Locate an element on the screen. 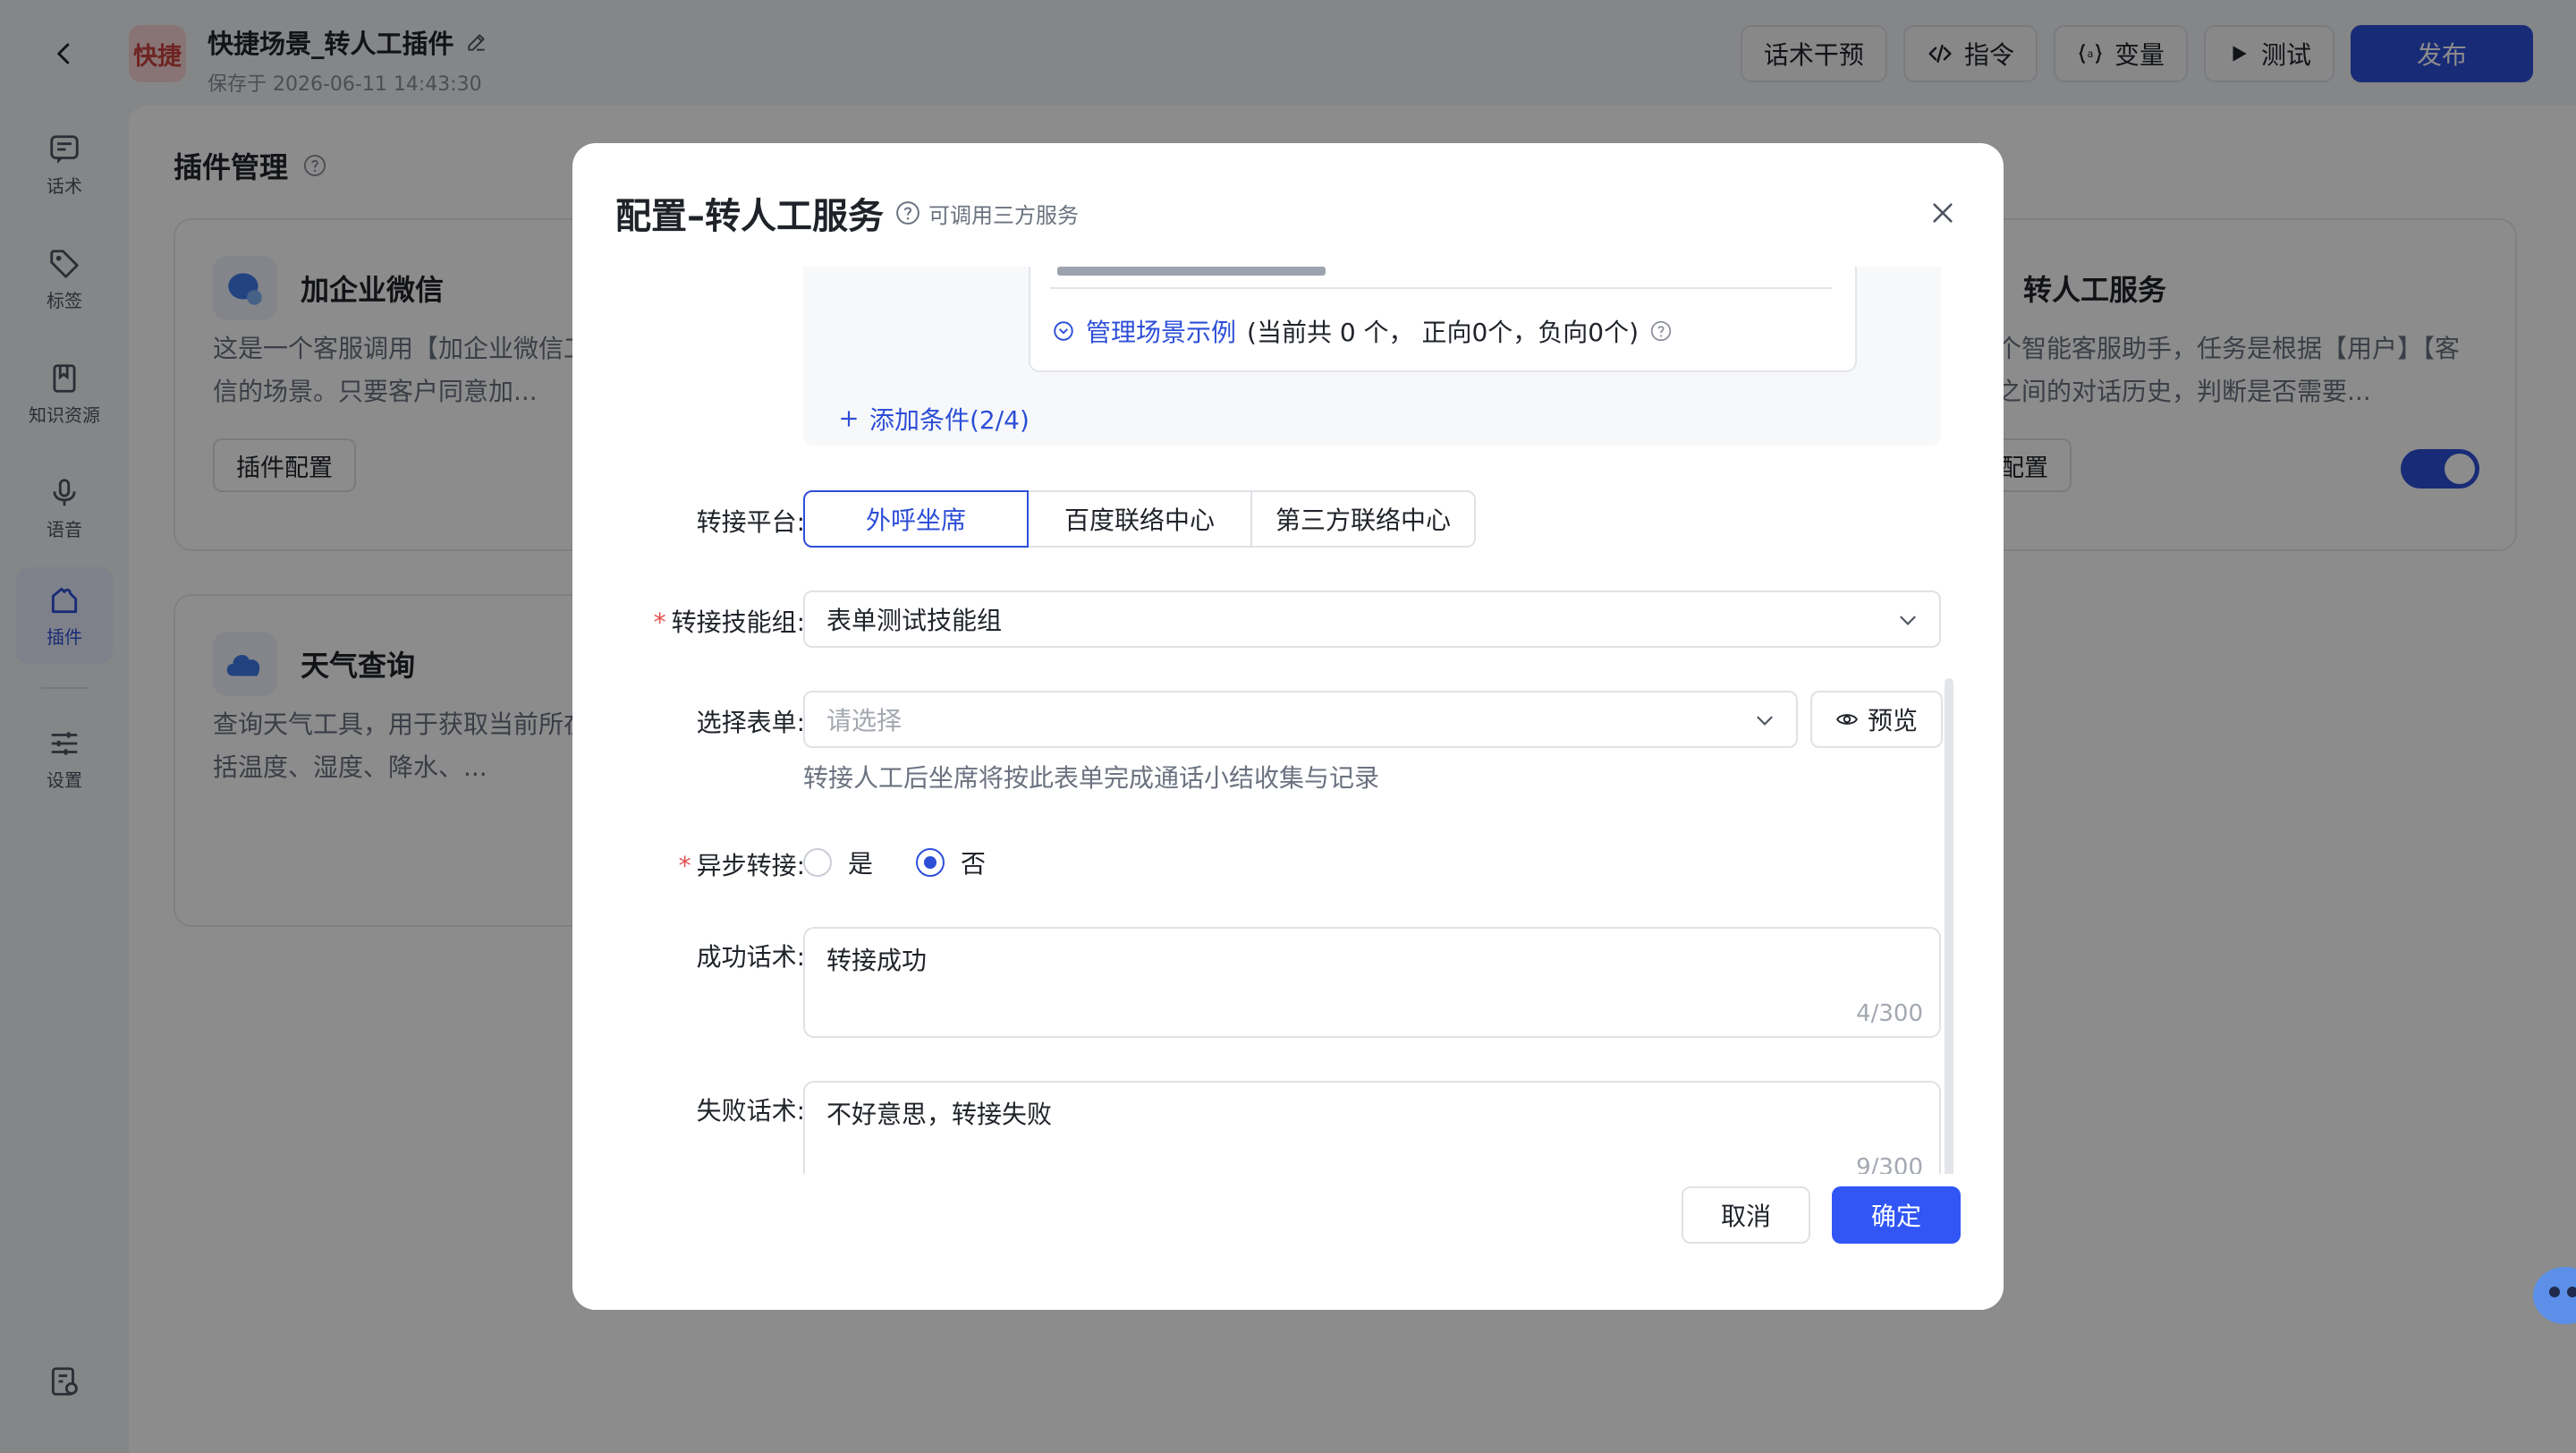 The height and width of the screenshot is (1453, 2576). add-condition-button: 添加条件(2/4) is located at coordinates (933, 419).